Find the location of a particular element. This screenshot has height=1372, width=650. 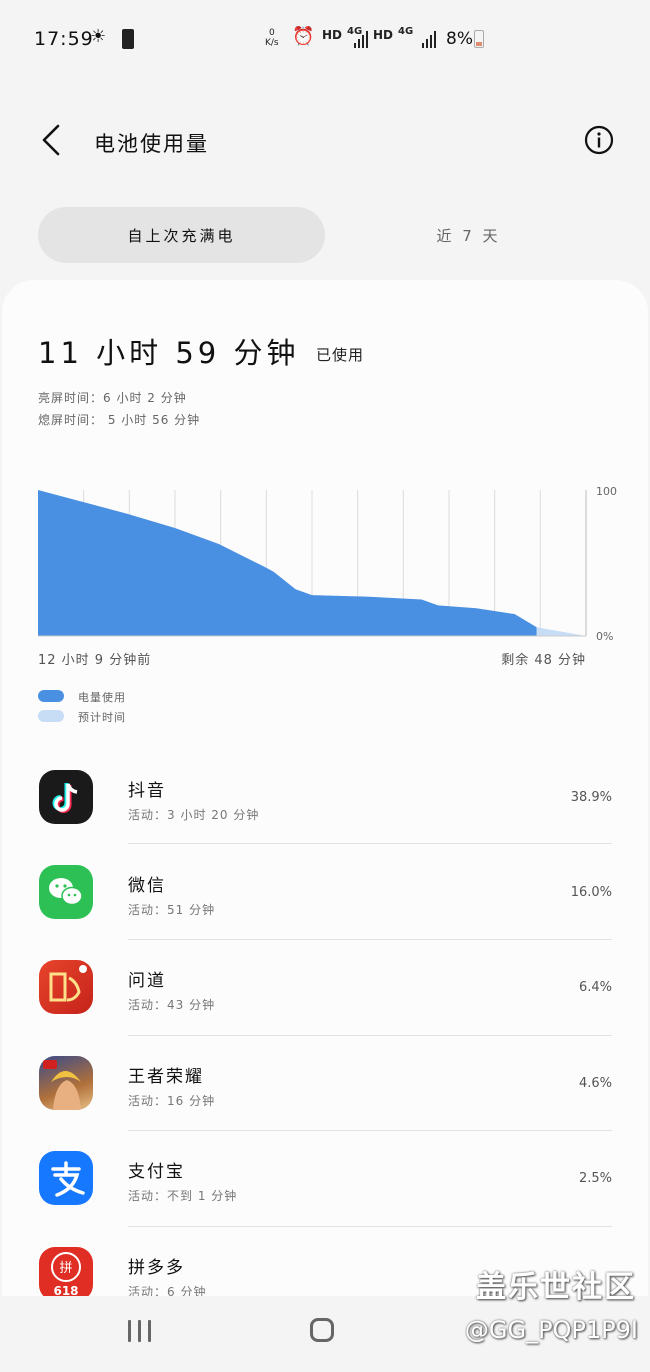

network-speed: 0 K/s is located at coordinates (272, 38).